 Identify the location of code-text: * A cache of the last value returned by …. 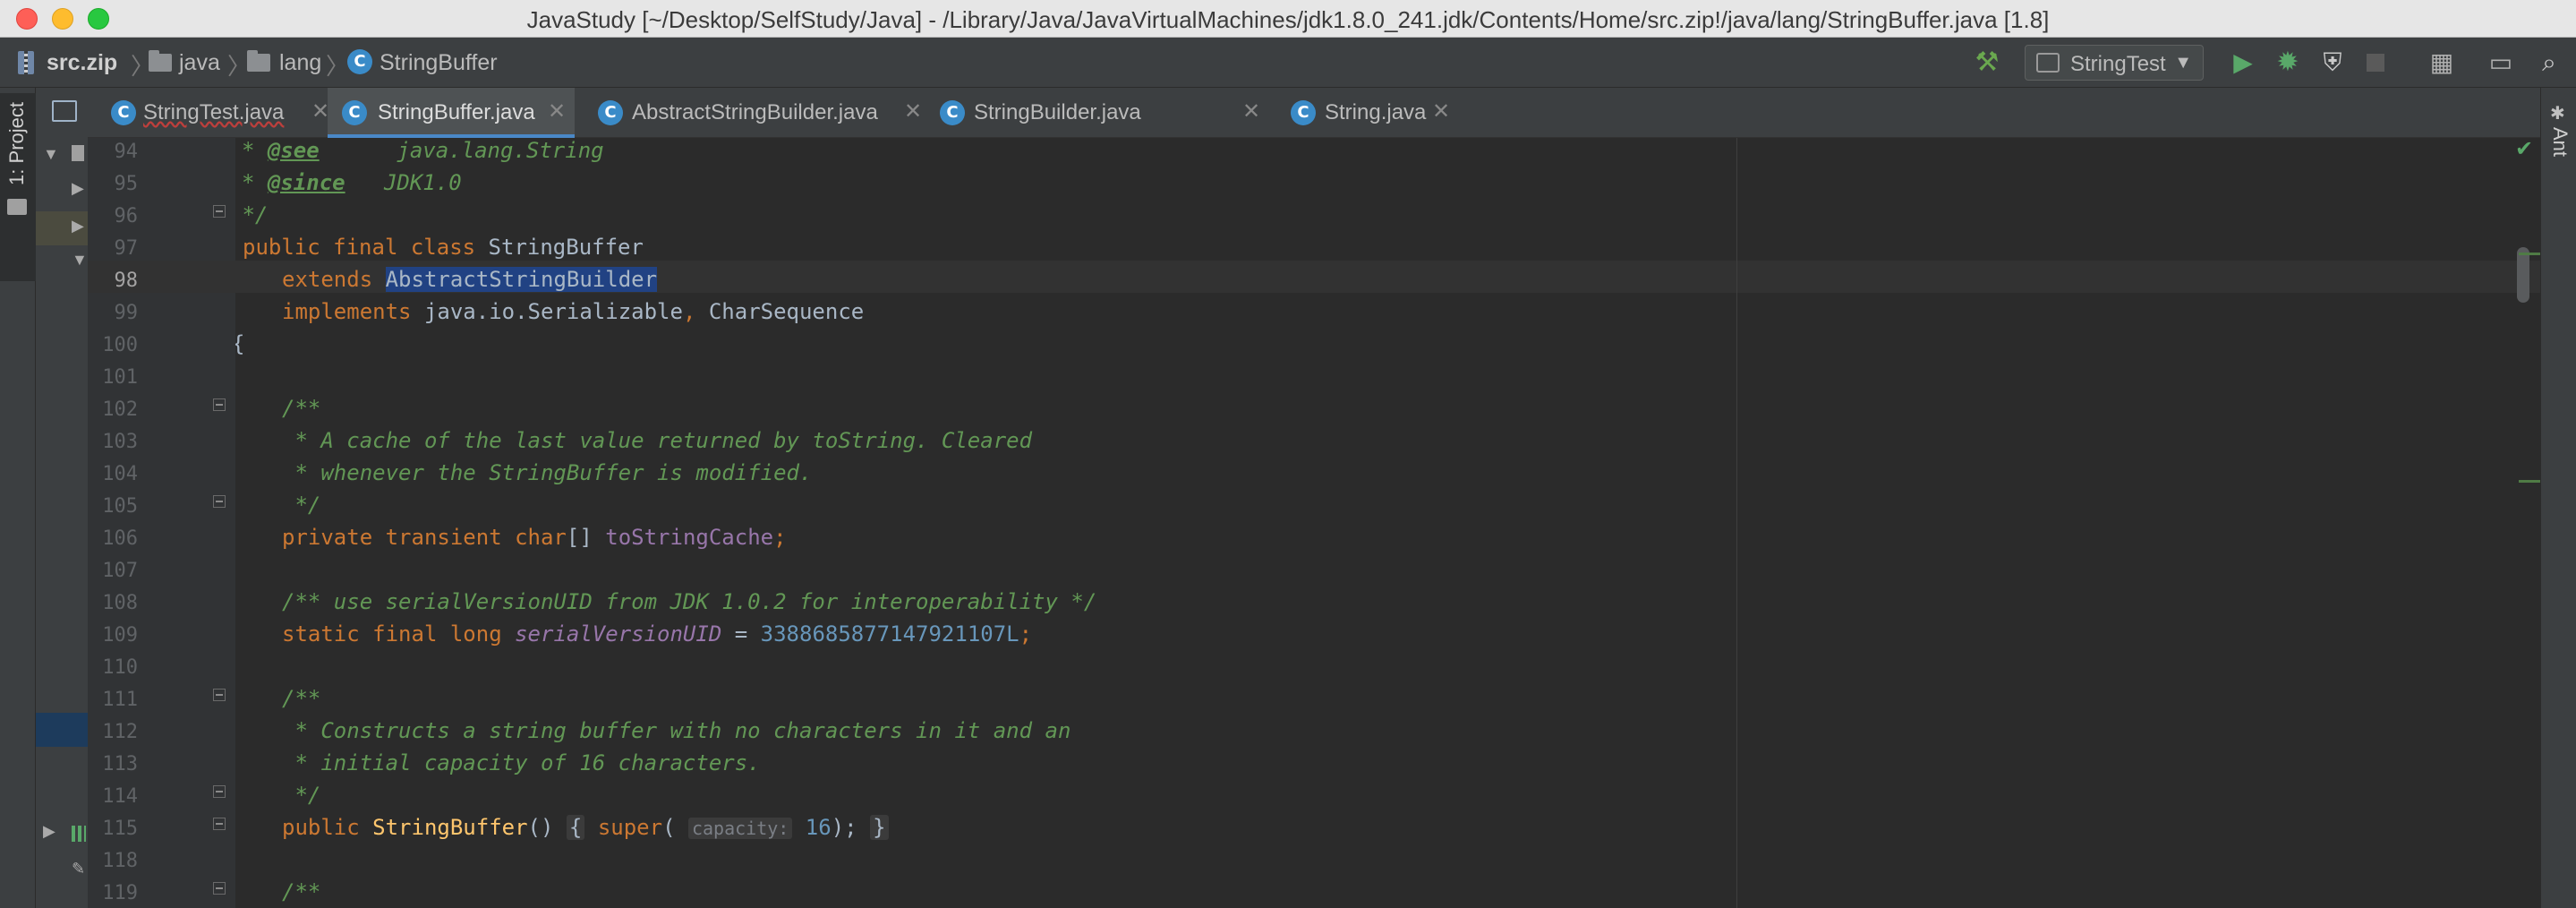
(657, 440).